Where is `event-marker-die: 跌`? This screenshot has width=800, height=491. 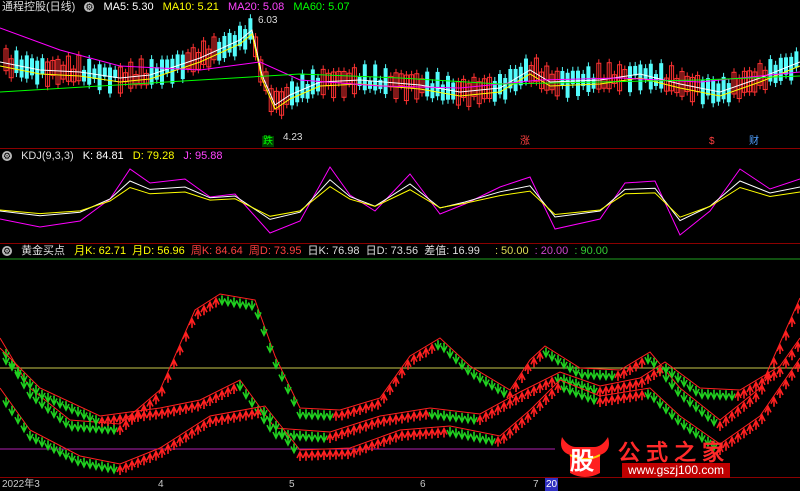 event-marker-die: 跌 is located at coordinates (268, 141).